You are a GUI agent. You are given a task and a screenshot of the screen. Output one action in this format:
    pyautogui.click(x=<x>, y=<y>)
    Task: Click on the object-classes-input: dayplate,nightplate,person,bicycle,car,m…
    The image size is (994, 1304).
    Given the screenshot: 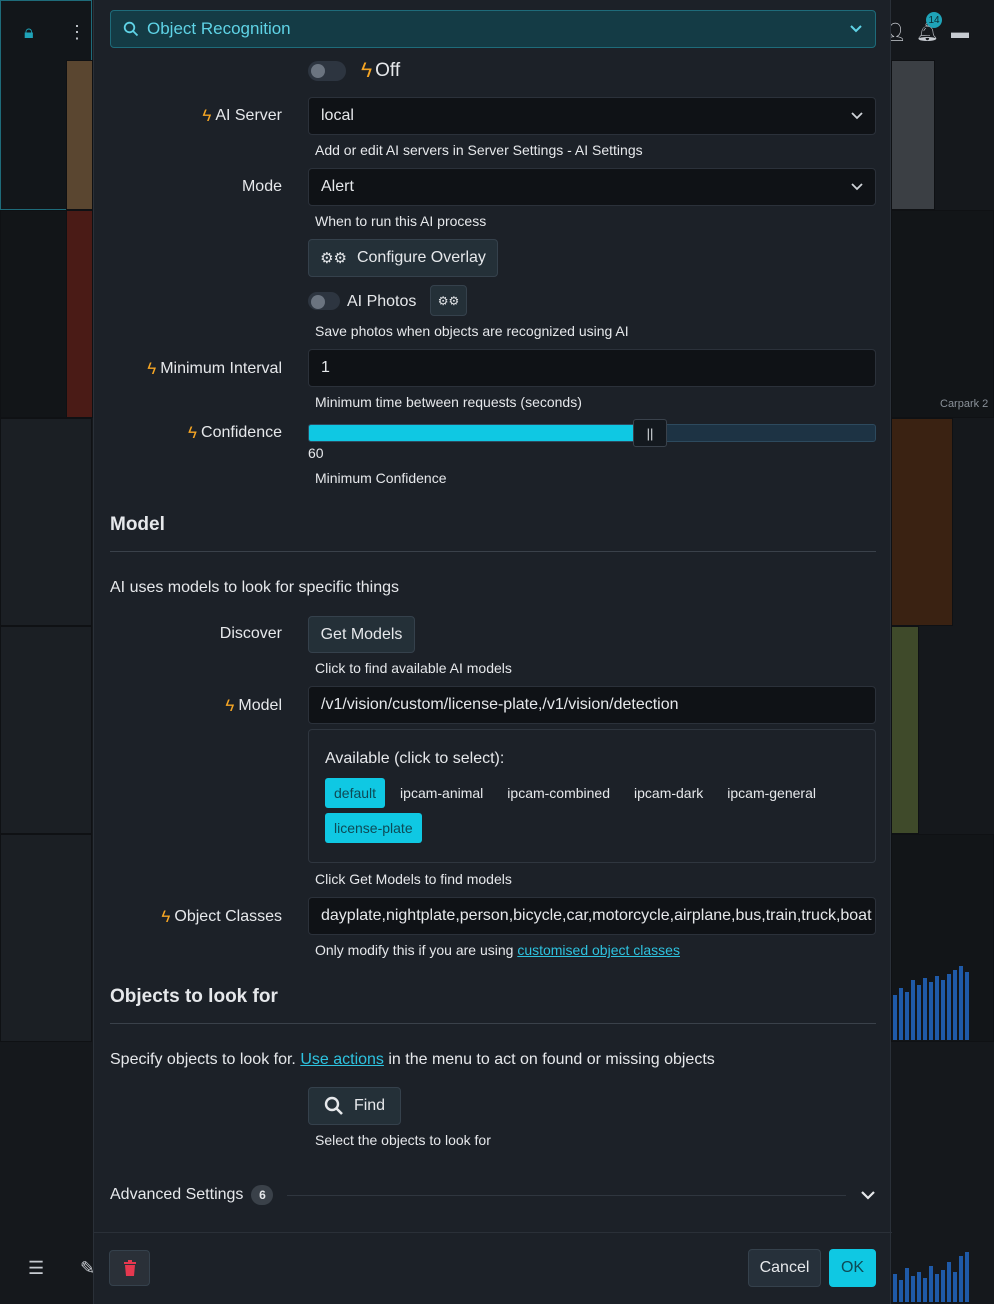 What is the action you would take?
    pyautogui.click(x=592, y=916)
    